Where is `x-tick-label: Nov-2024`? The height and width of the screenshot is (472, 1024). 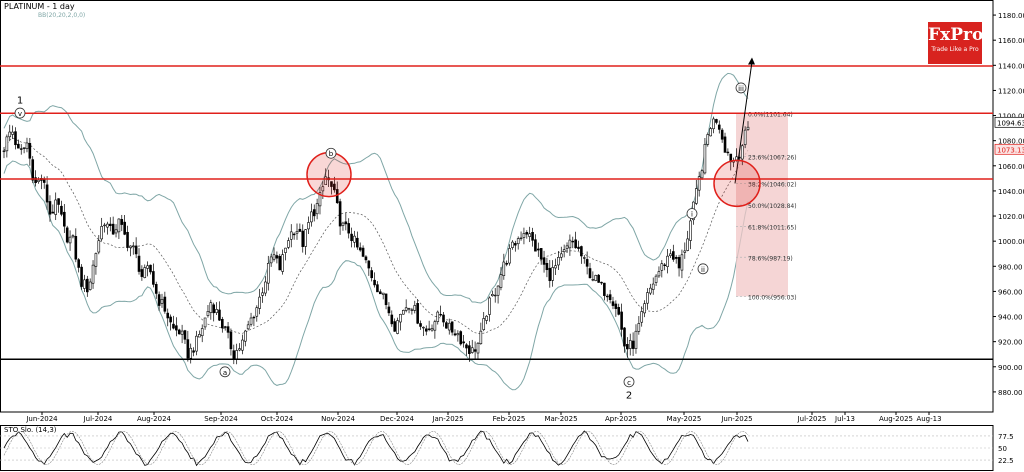 x-tick-label: Nov-2024 is located at coordinates (338, 419).